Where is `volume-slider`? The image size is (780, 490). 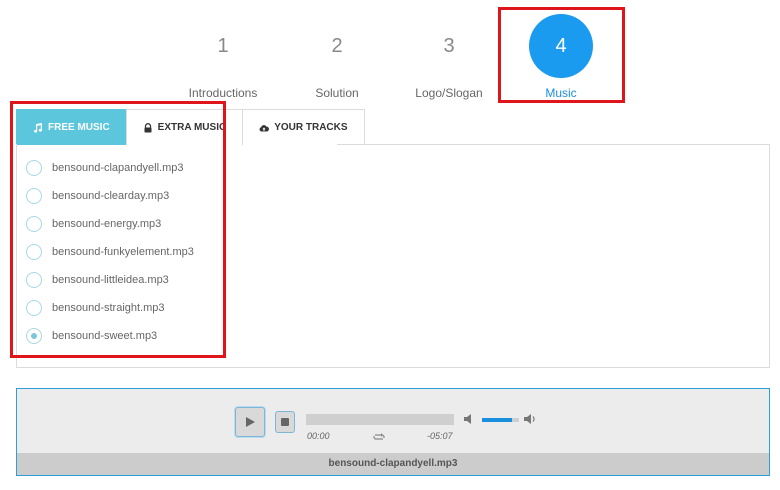
volume-slider is located at coordinates (500, 420).